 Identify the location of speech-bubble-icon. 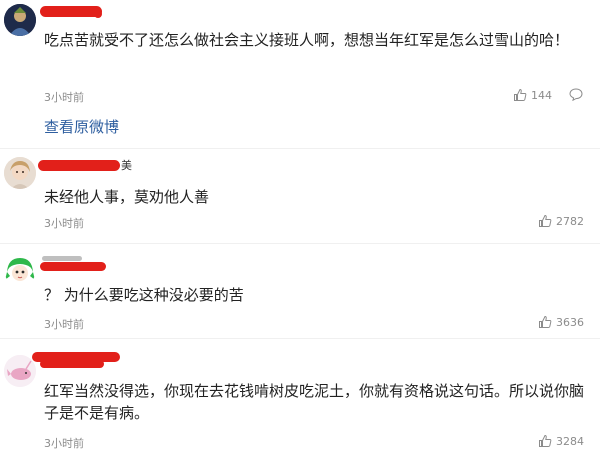
(576, 94).